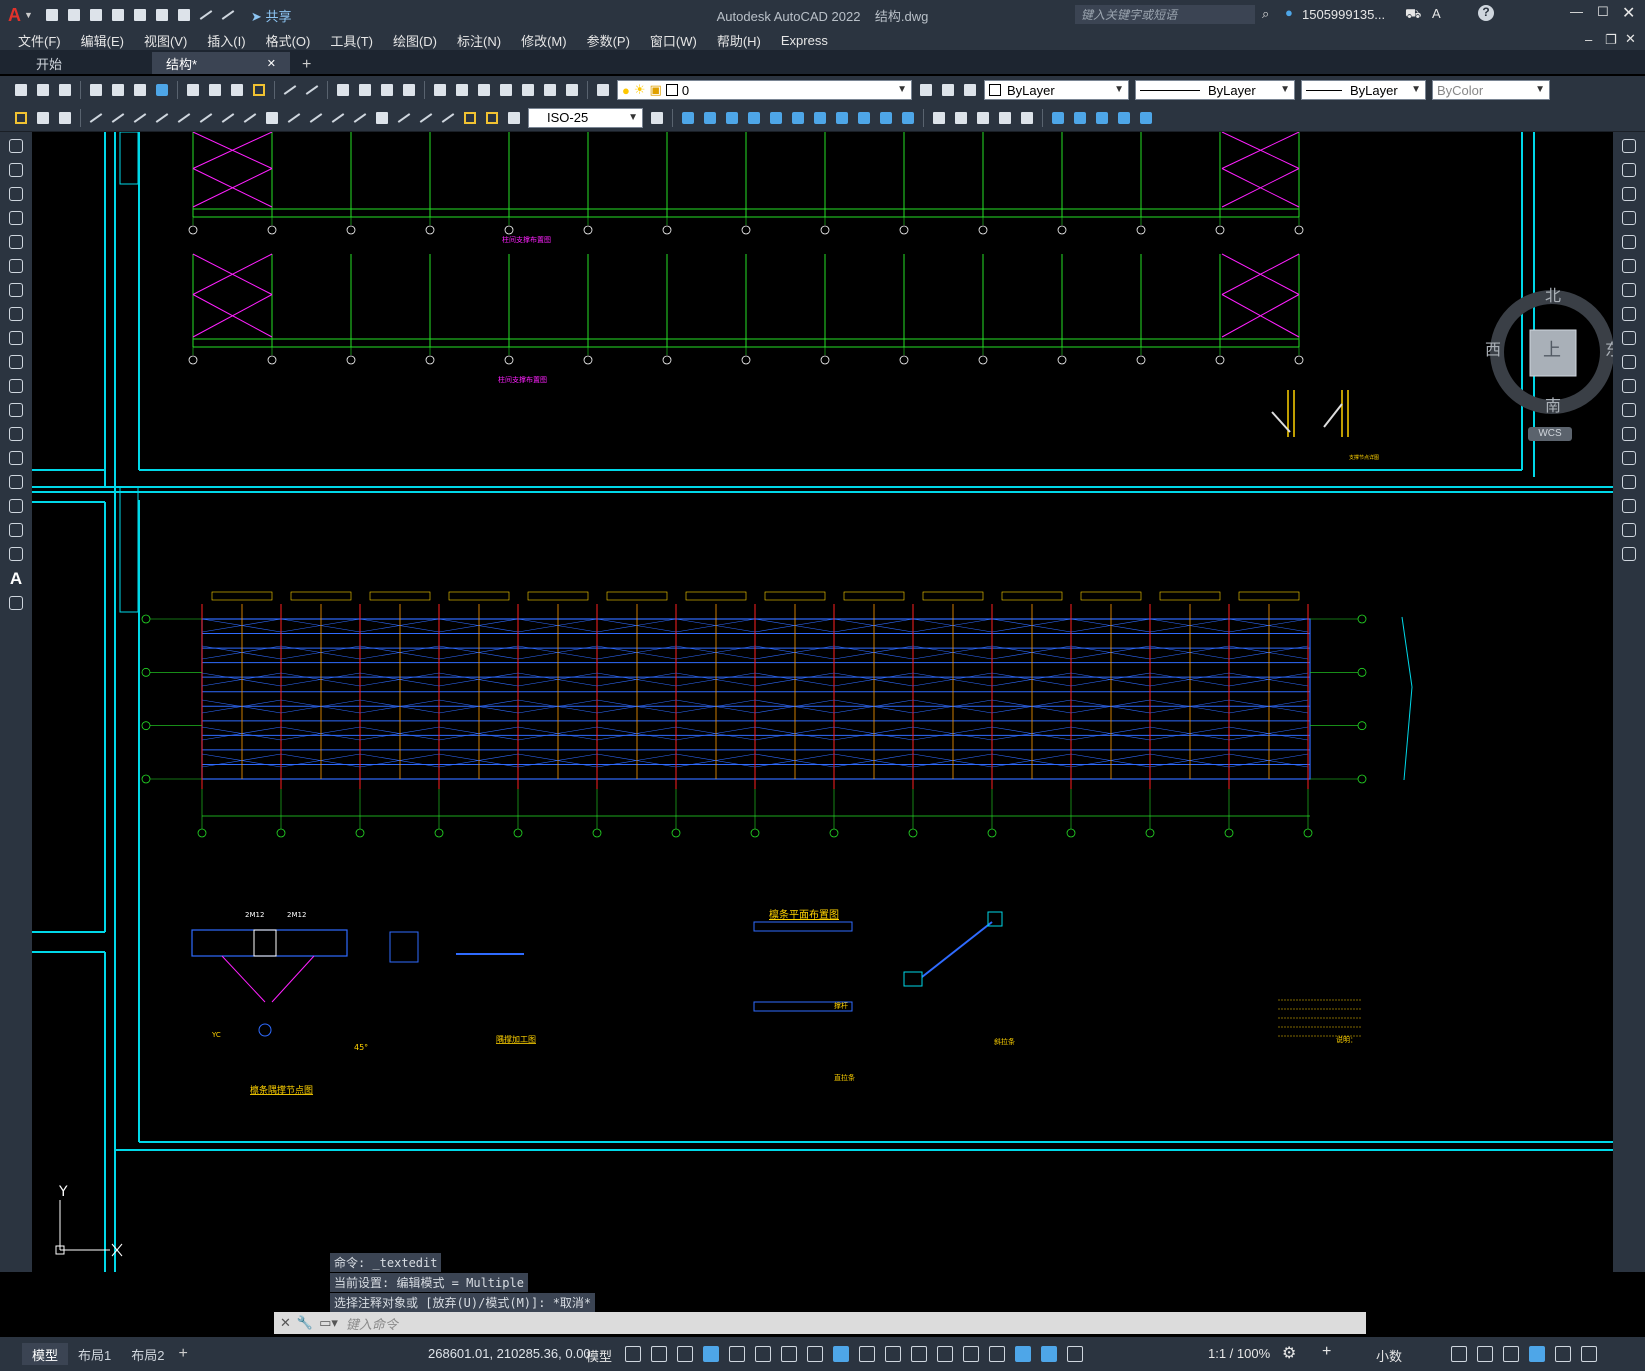 The width and height of the screenshot is (1645, 1371). Describe the element at coordinates (1129, 14) in the screenshot. I see `search-input: 键入关键字或短语` at that location.